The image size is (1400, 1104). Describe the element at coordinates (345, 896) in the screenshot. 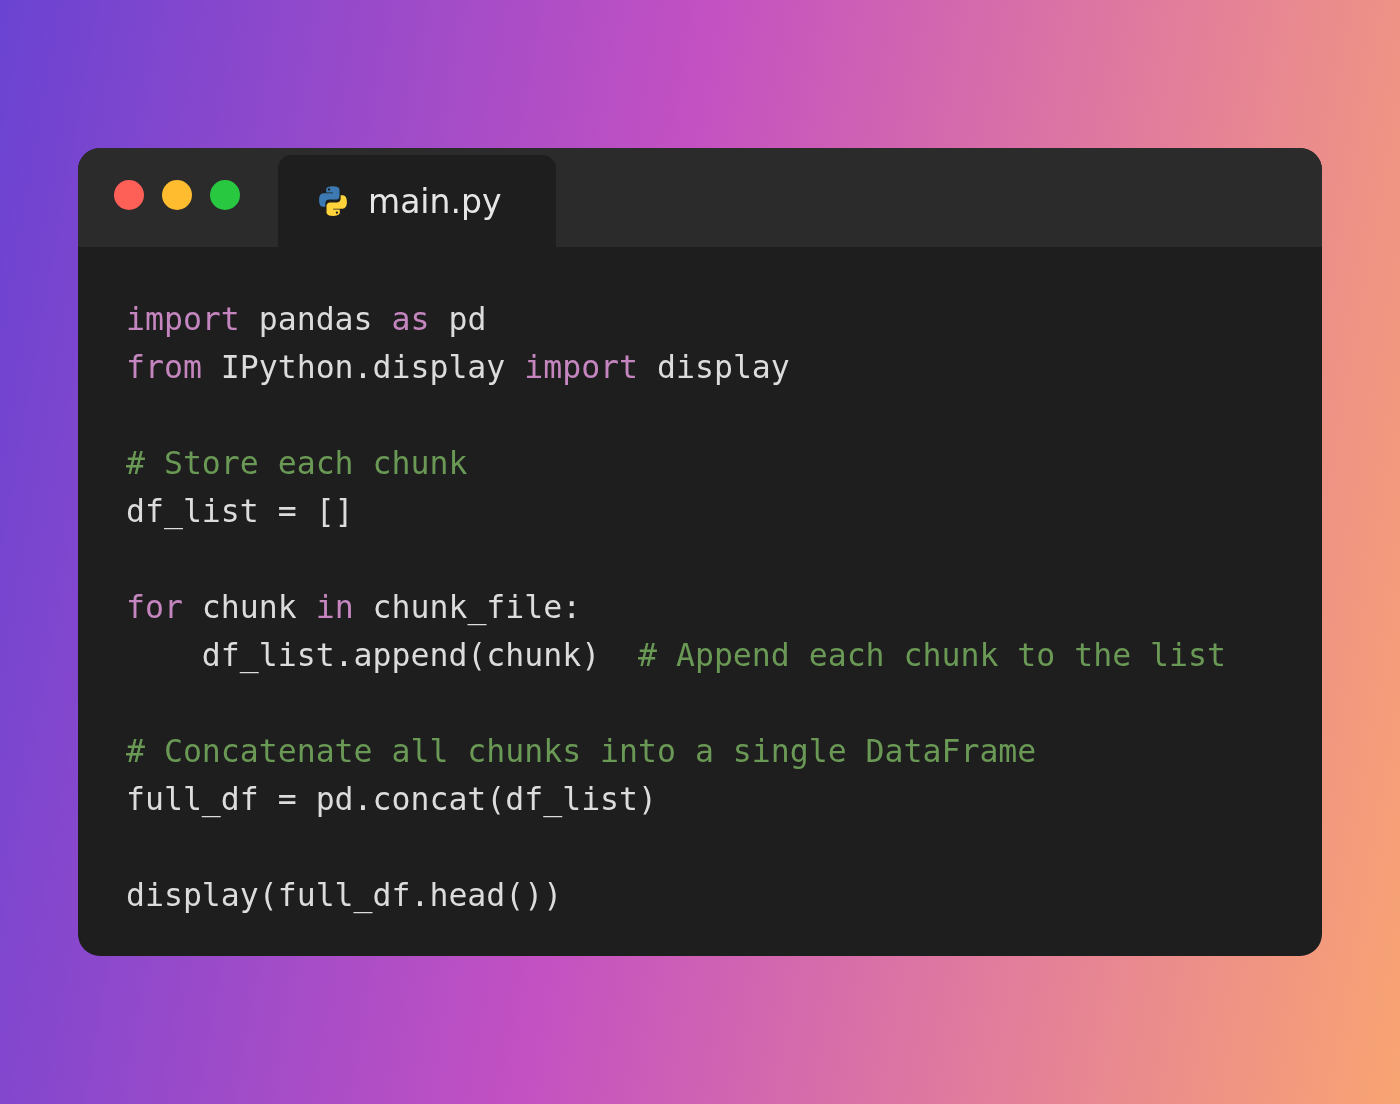

I see `code-line: display(full_df.head())` at that location.